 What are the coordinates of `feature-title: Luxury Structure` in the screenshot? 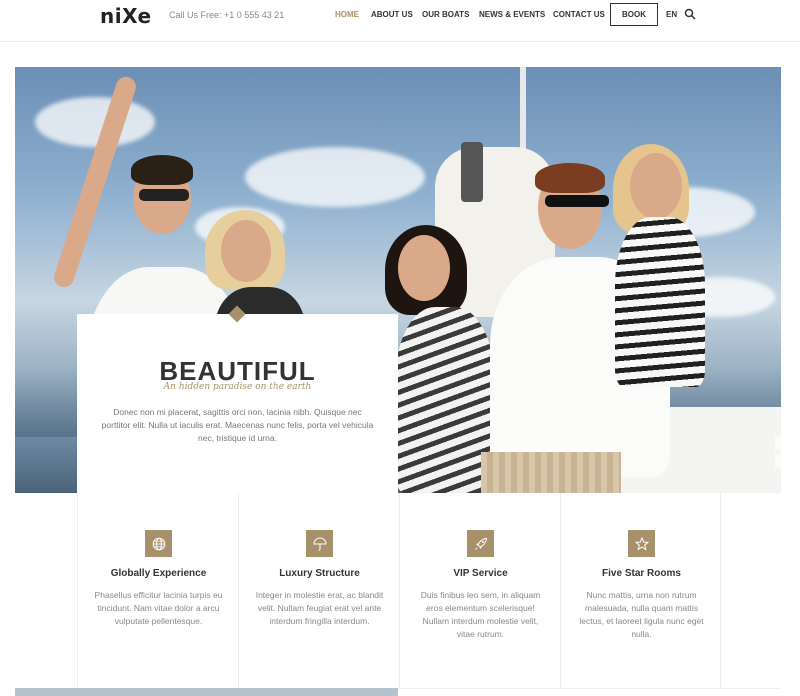 It's located at (319, 573).